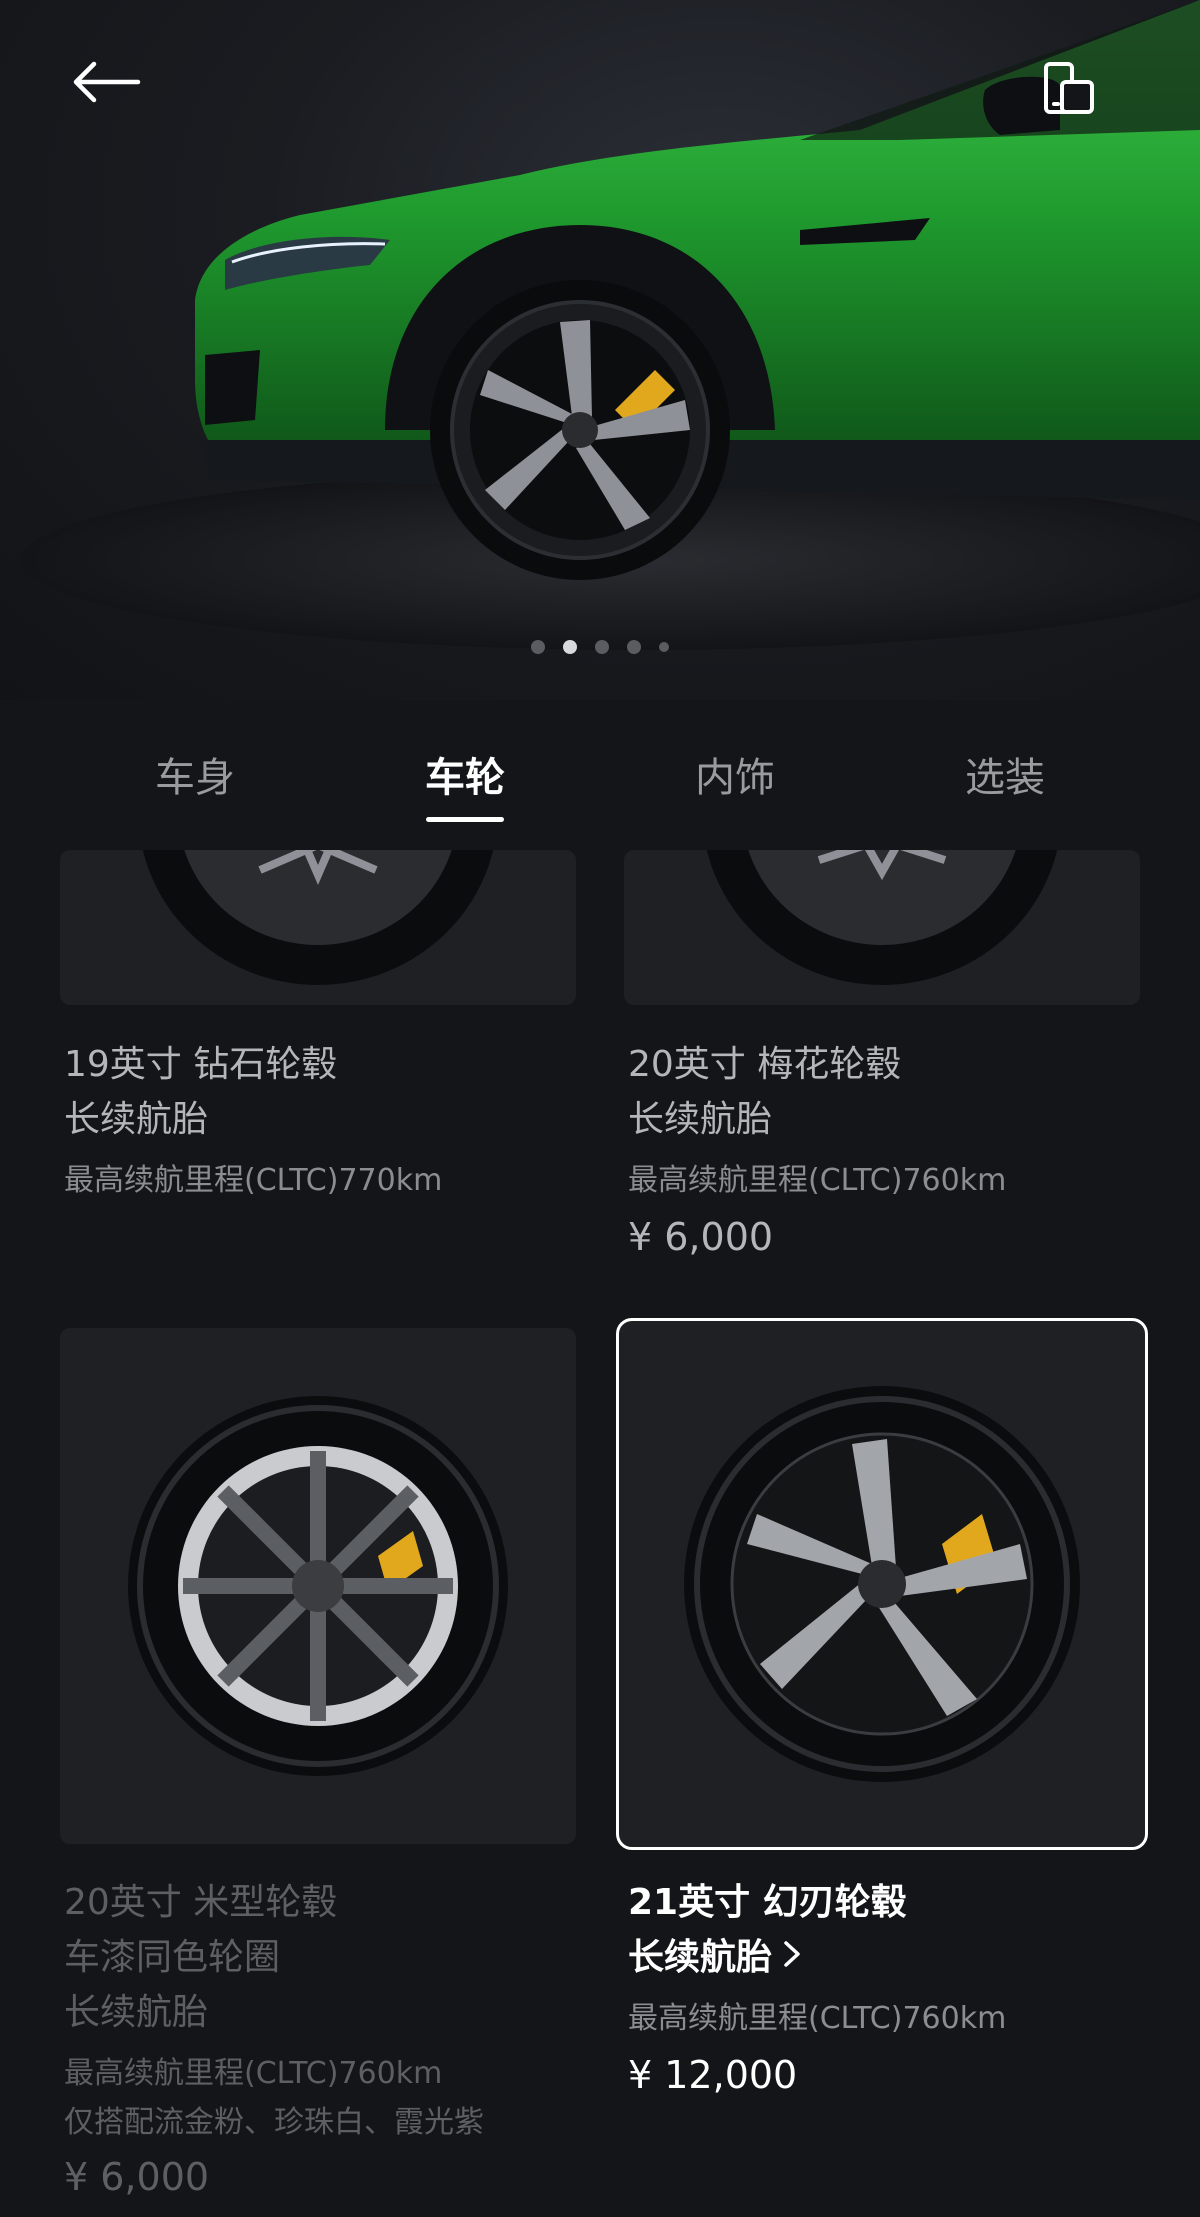  Describe the element at coordinates (201, 1064) in the screenshot. I see `wheel-title: 19英寸 钻石轮毂` at that location.